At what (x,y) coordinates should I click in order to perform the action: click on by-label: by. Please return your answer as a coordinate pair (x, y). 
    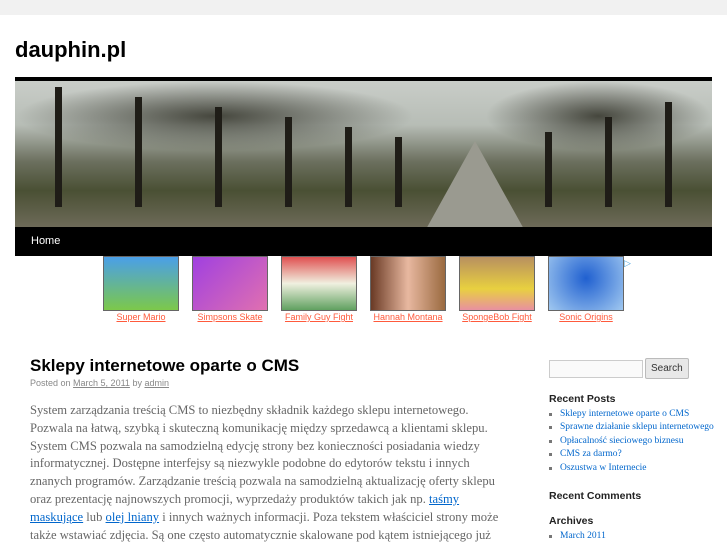
    Looking at the image, I should click on (137, 383).